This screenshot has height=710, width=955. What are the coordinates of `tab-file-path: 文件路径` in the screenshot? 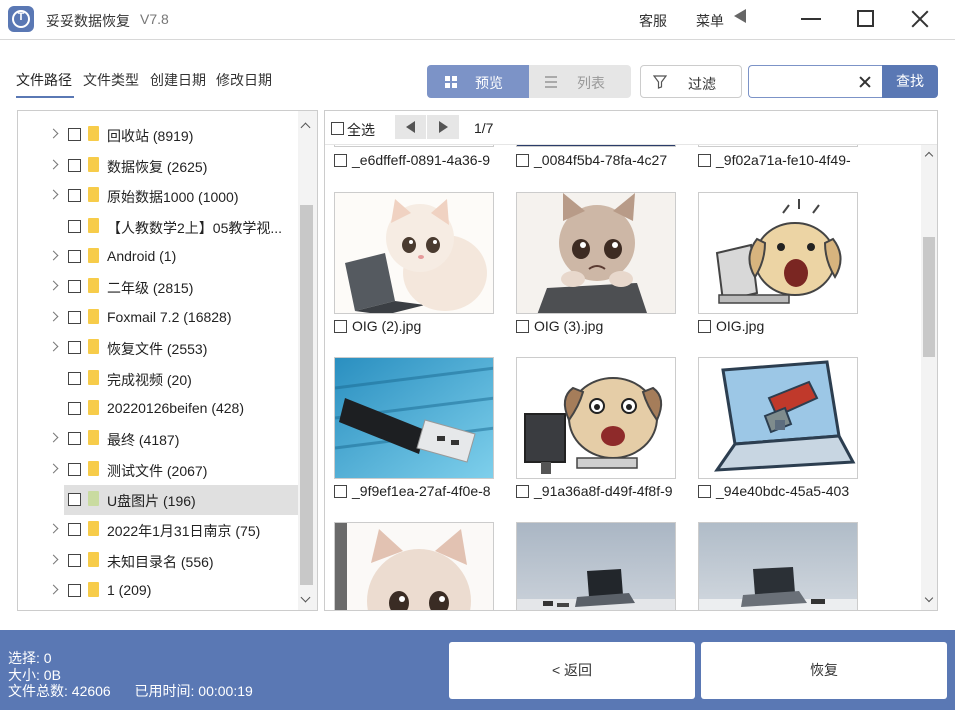 It's located at (44, 80).